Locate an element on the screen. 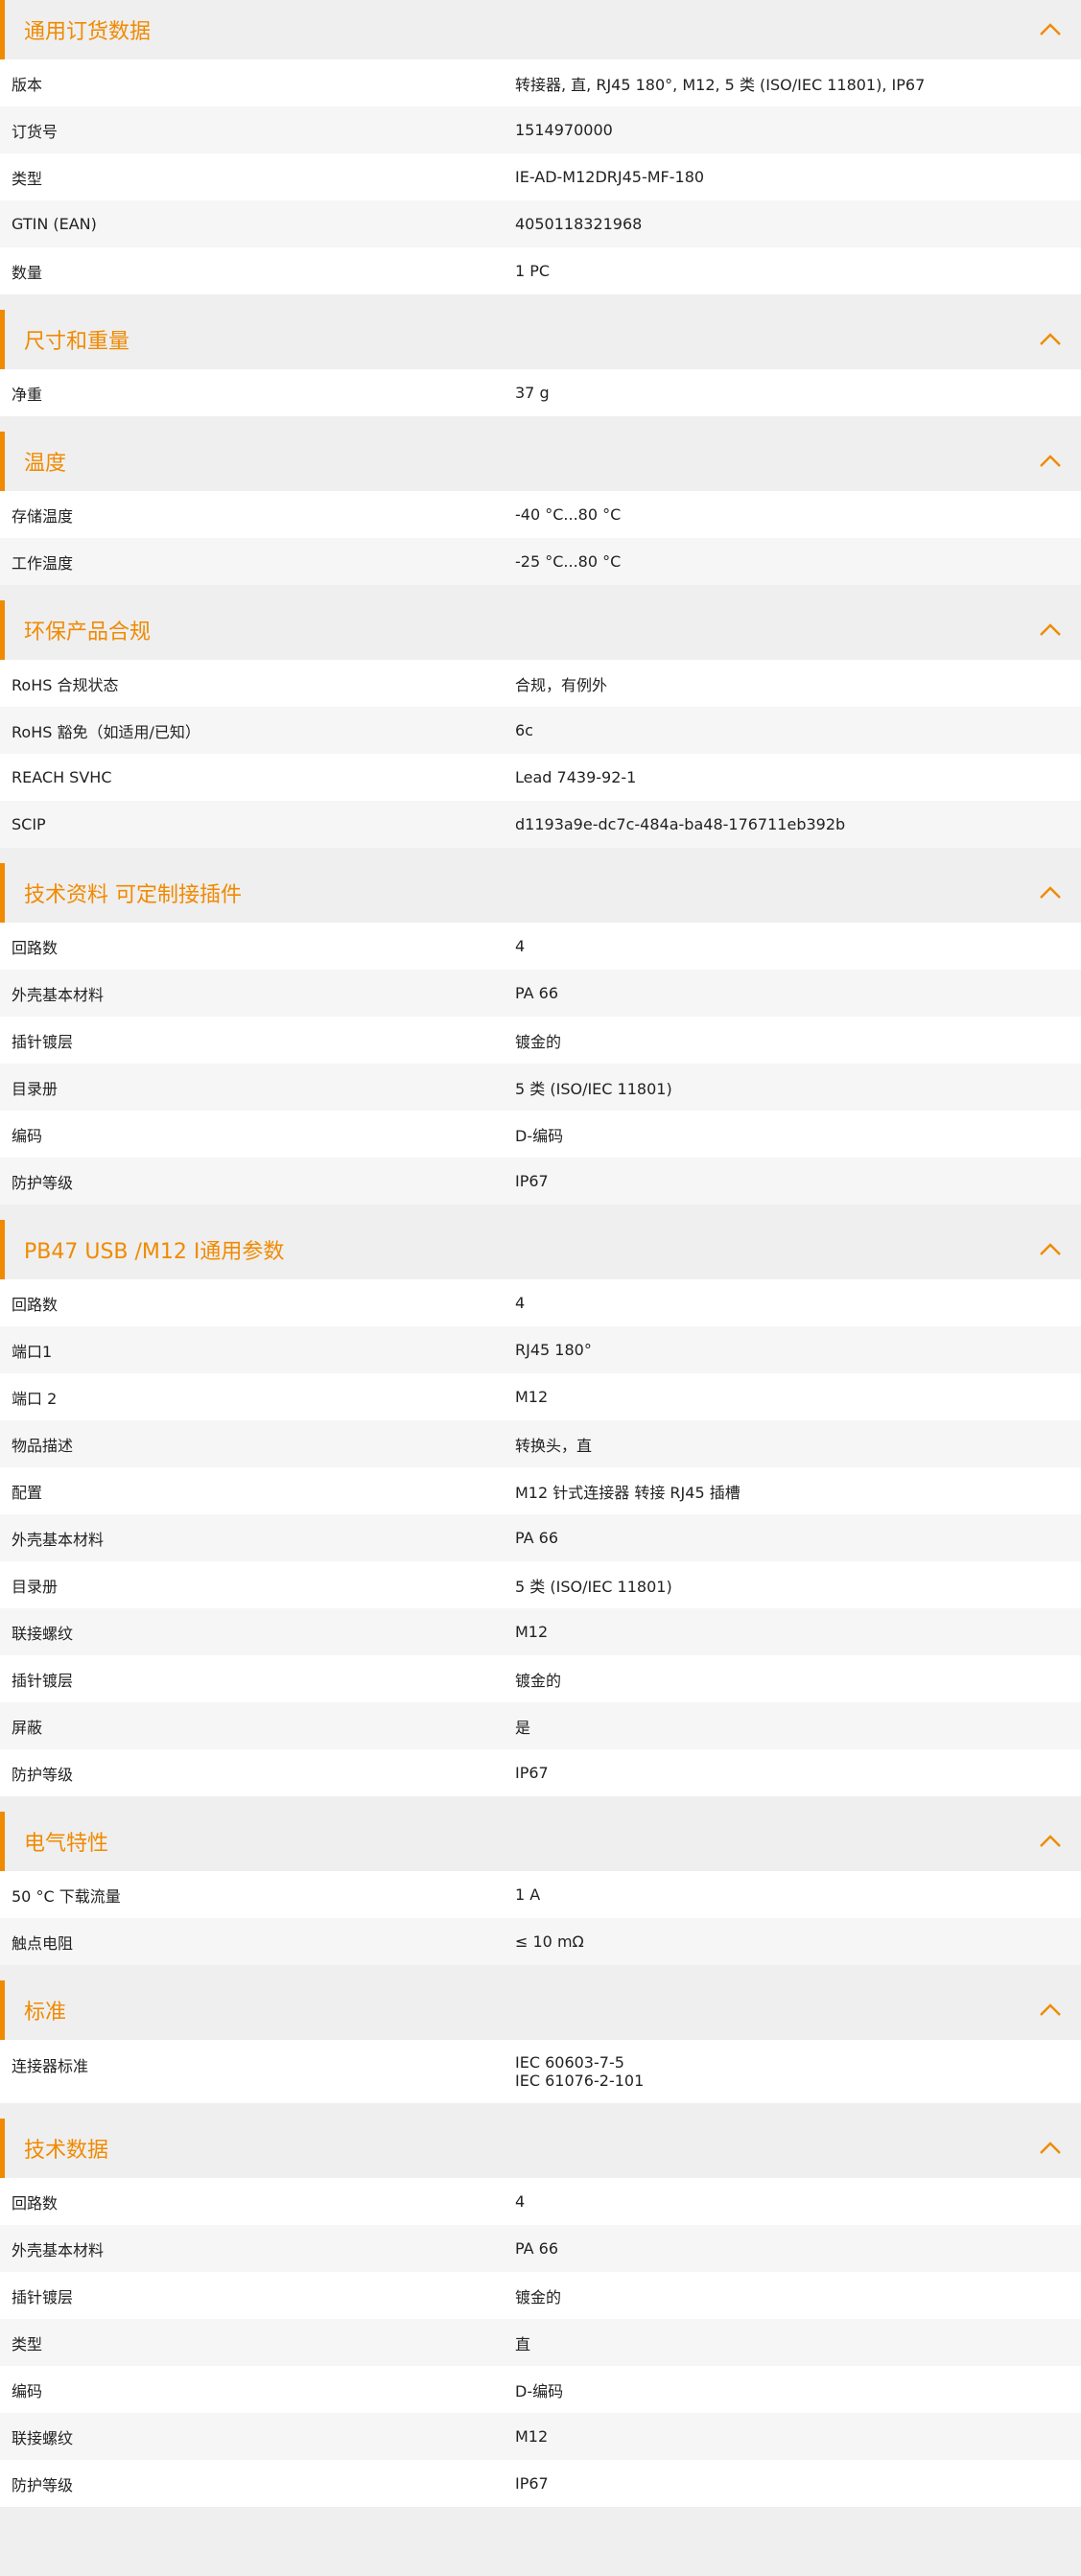 The width and height of the screenshot is (1081, 2576). section-header: 技术资料 可定制接插件 is located at coordinates (540, 893).